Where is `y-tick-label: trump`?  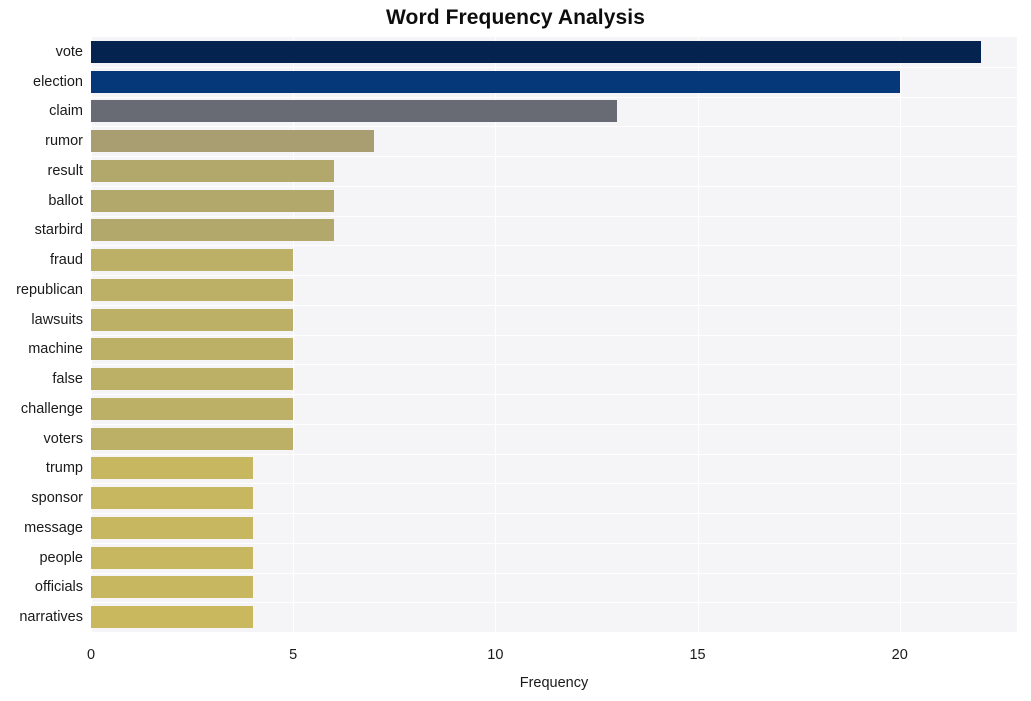 y-tick-label: trump is located at coordinates (64, 468).